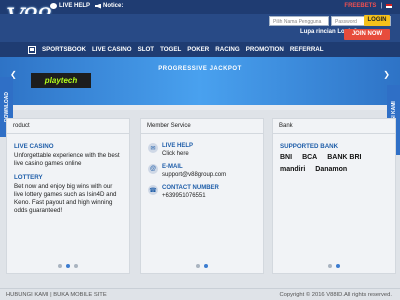  I want to click on contact-number-value: +639951076551, so click(190, 196).